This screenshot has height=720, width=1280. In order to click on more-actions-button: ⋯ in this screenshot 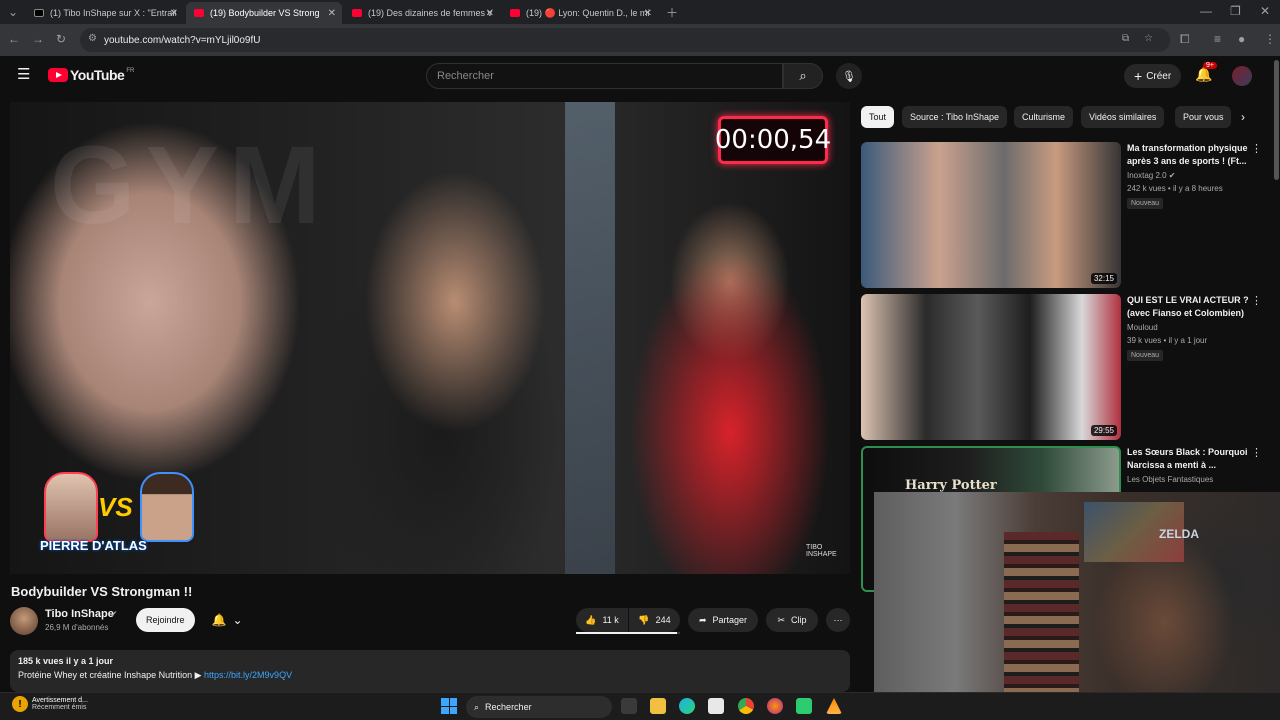, I will do `click(838, 620)`.